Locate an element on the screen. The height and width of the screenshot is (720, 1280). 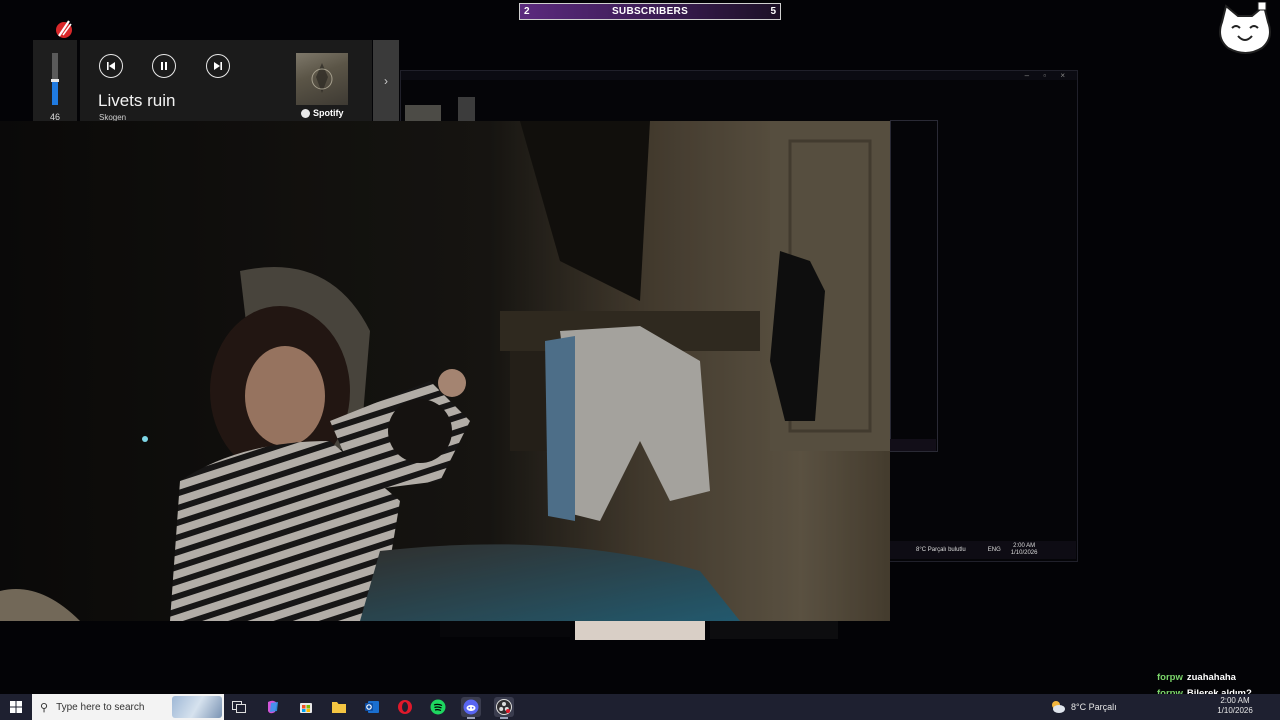
spotify-badge: Spotify is located at coordinates (322, 113).